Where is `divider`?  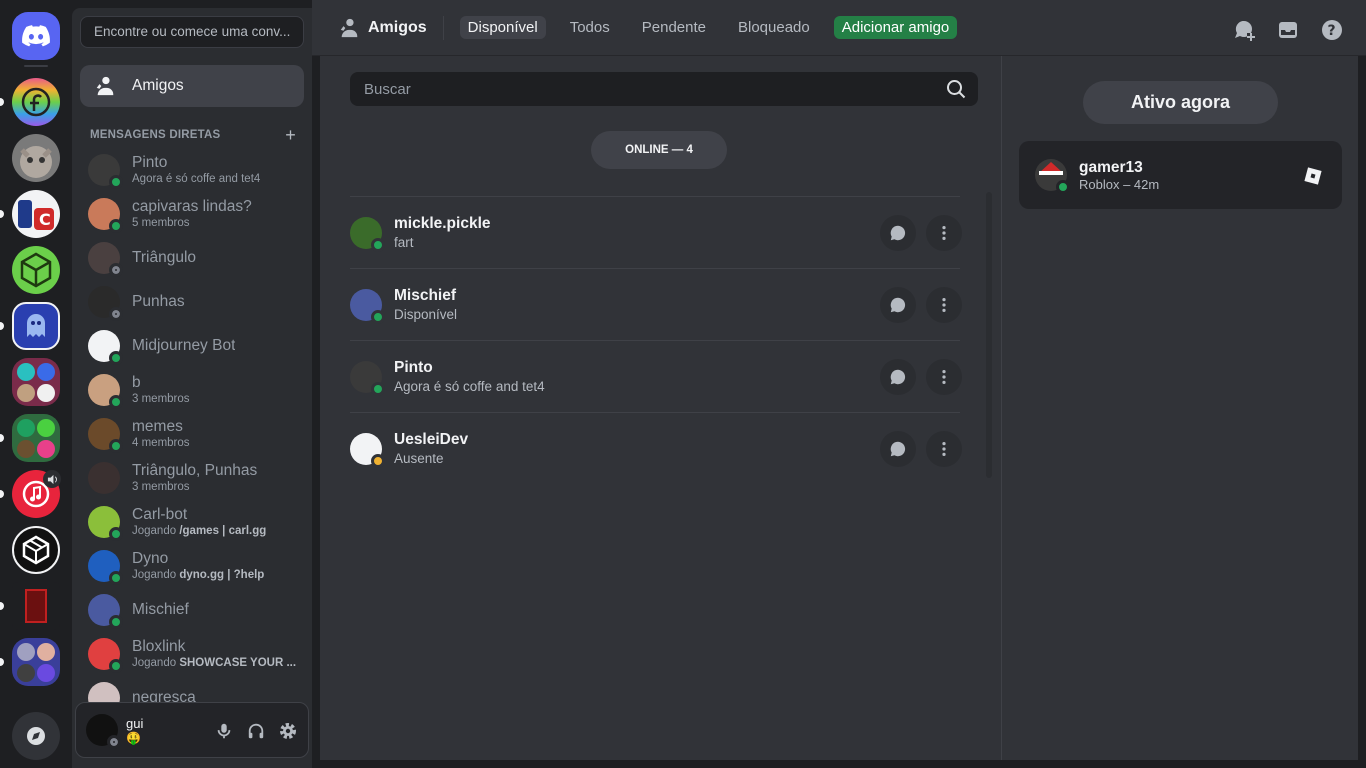
divider is located at coordinates (443, 27).